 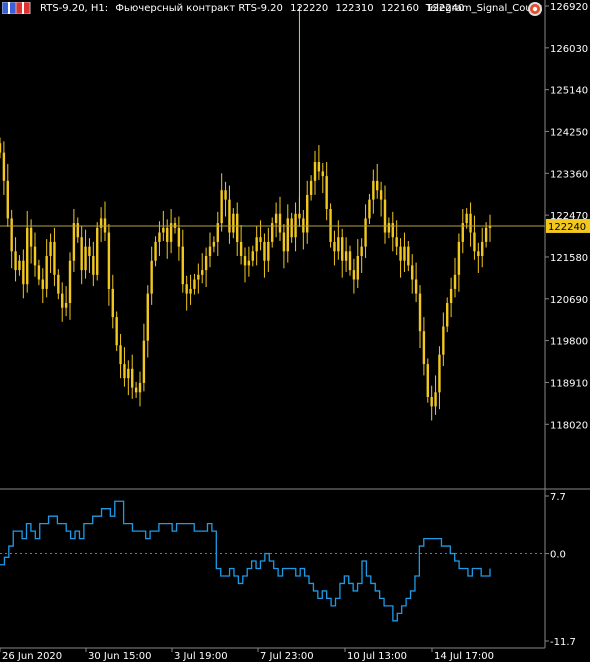 I want to click on price-tick-label: 119800, so click(x=569, y=342).